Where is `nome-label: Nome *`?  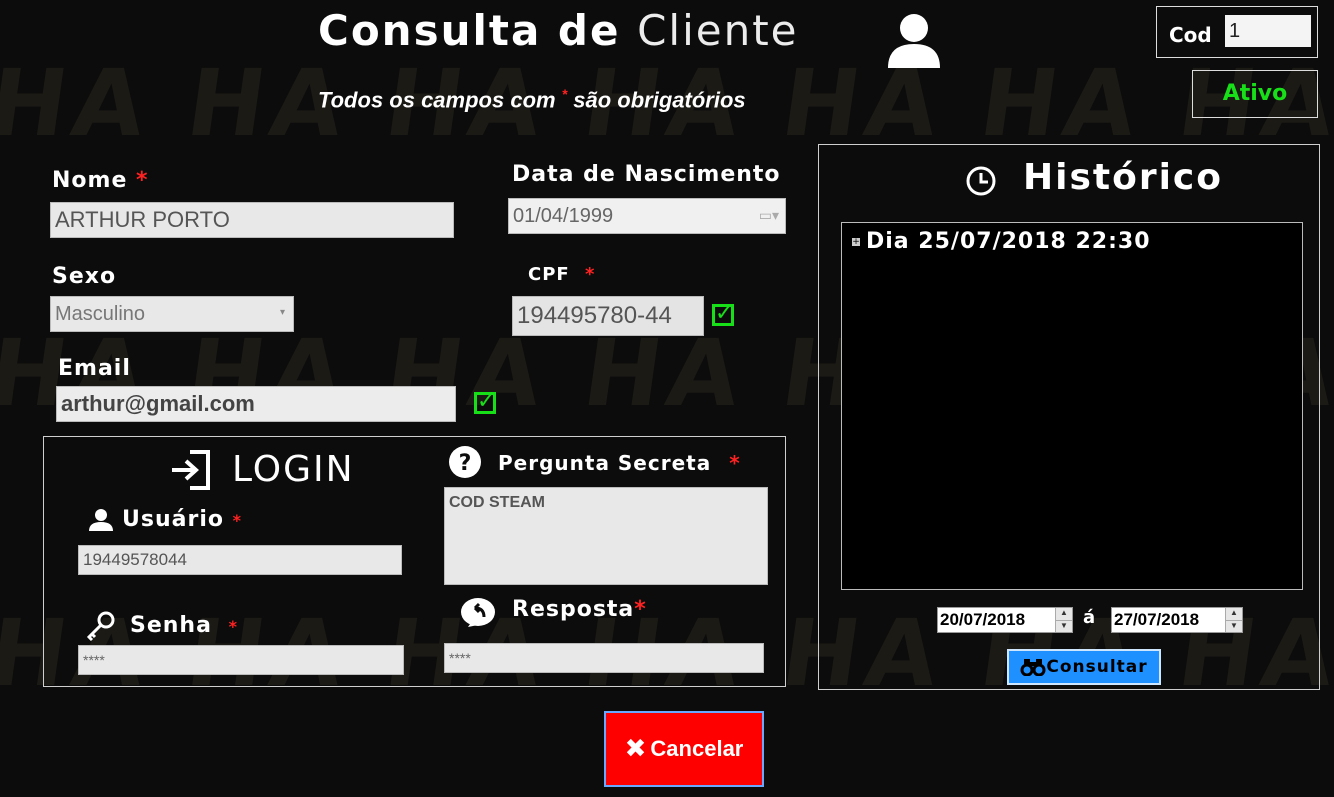
nome-label: Nome * is located at coordinates (100, 180).